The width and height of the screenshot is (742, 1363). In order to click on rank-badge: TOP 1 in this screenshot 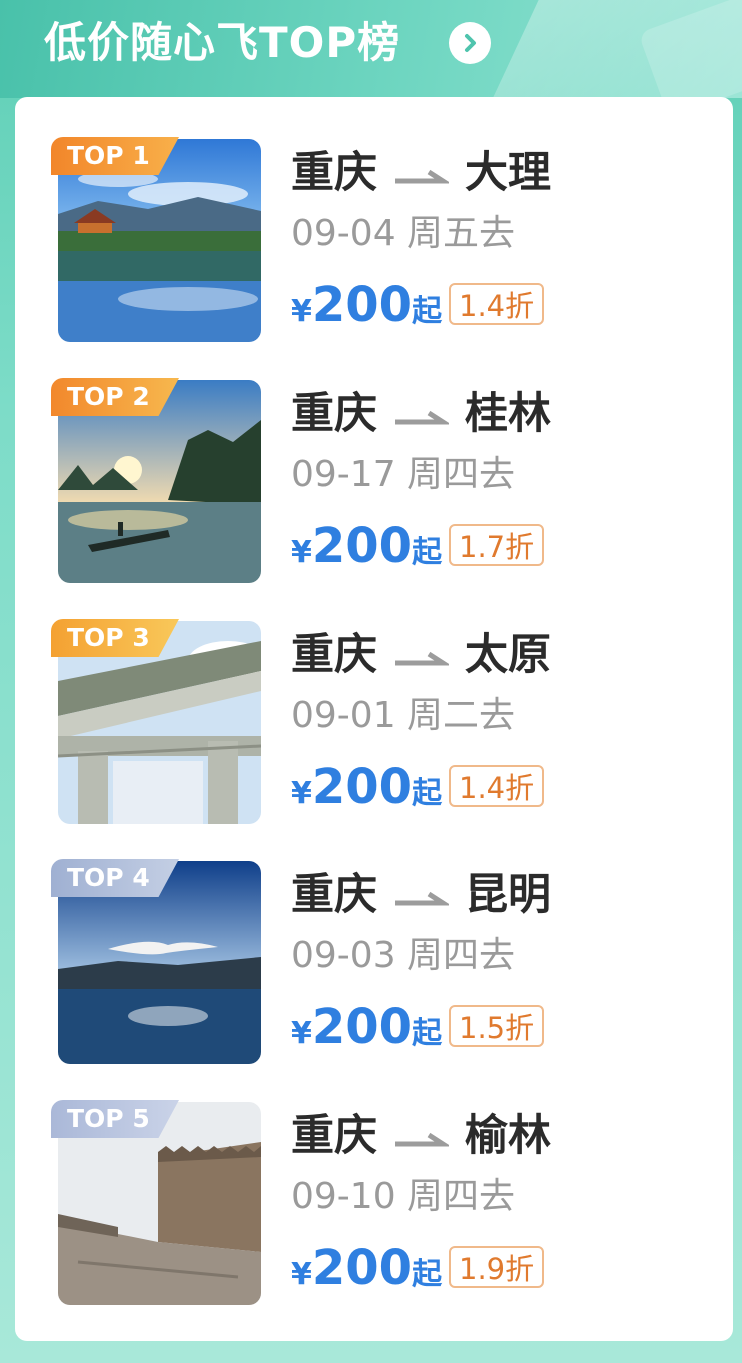, I will do `click(115, 156)`.